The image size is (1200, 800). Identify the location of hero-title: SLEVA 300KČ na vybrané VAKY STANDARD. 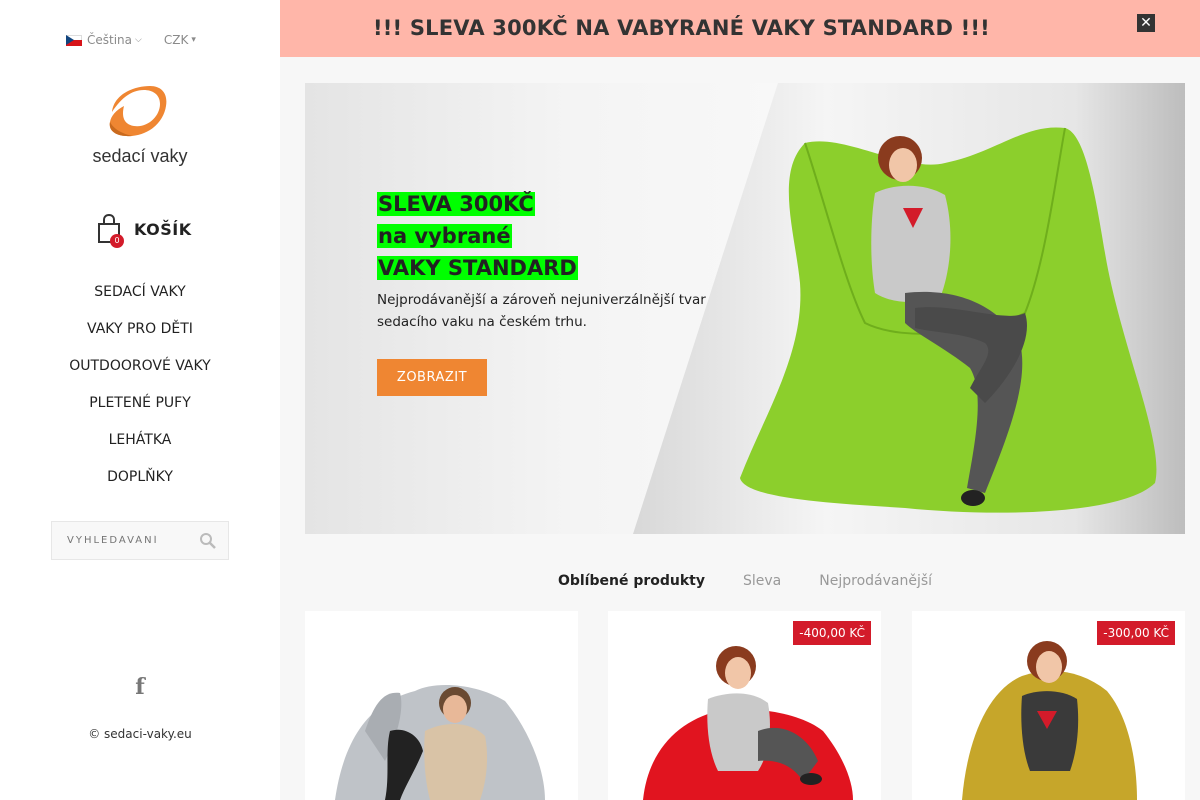
(477, 236).